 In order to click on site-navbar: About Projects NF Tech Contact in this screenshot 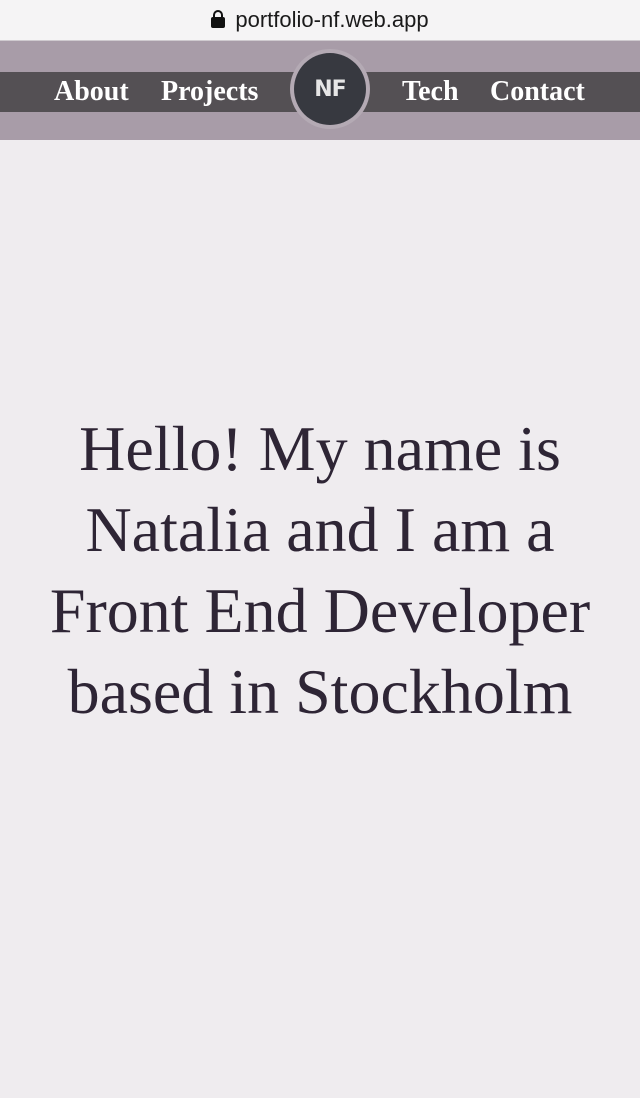, I will do `click(320, 90)`.